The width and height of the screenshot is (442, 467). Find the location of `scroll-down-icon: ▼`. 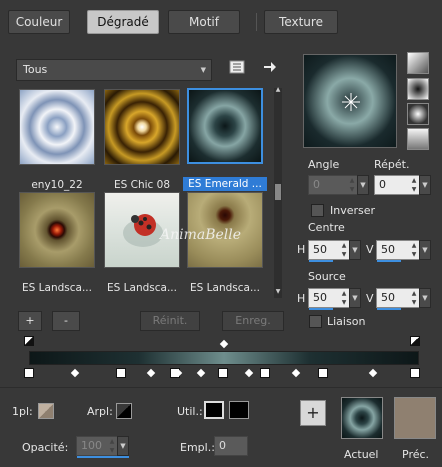

scroll-down-icon: ▼ is located at coordinates (278, 291).